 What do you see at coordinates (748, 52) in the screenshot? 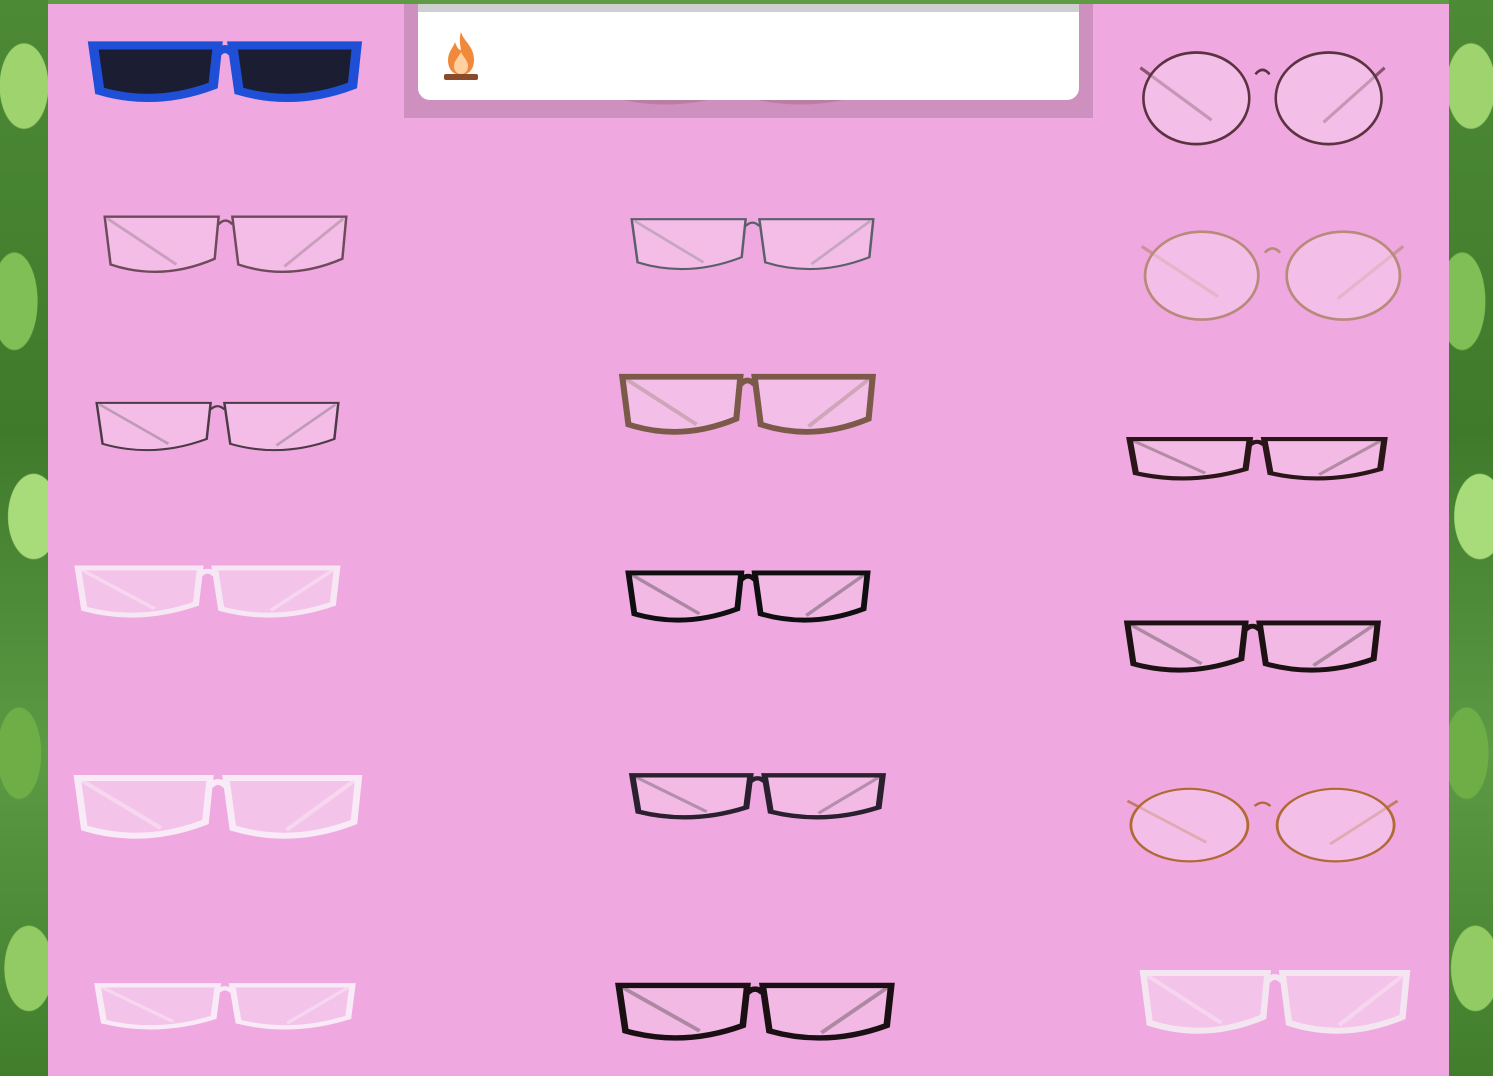
I see `popup-card` at bounding box center [748, 52].